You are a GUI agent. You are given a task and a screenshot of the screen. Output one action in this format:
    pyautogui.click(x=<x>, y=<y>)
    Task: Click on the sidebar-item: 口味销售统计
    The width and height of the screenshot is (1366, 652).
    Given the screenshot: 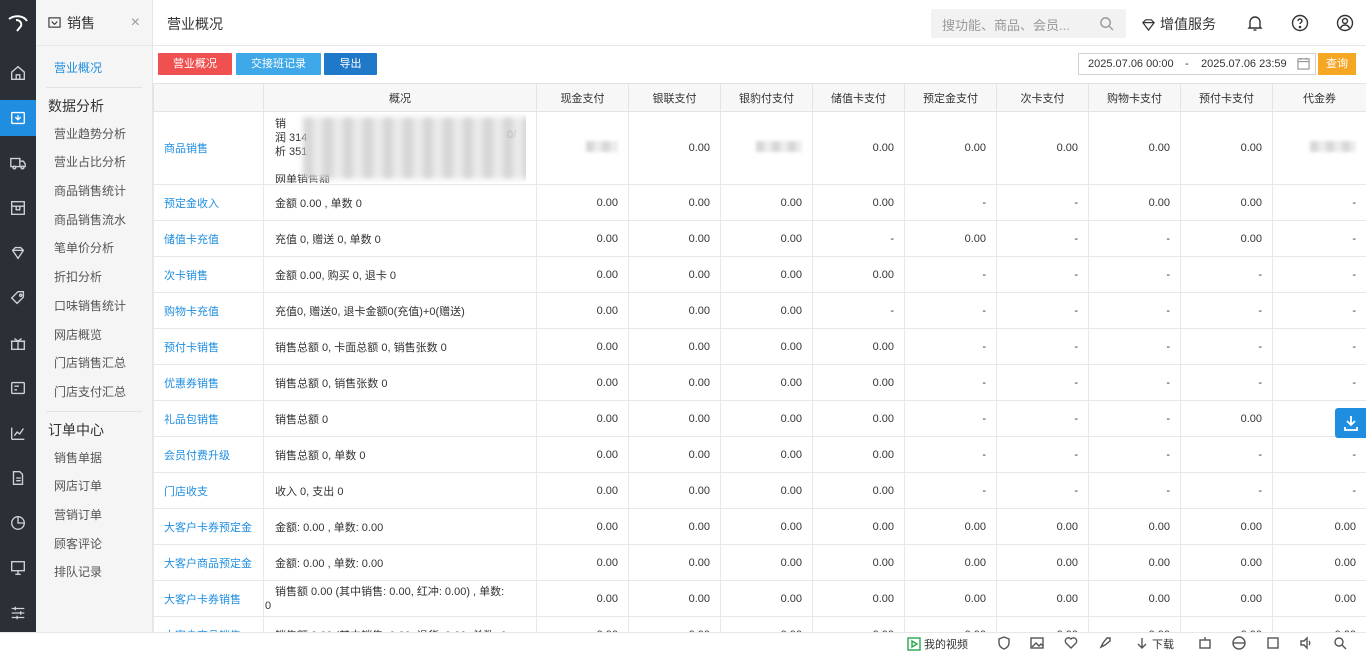 What is the action you would take?
    pyautogui.click(x=94, y=306)
    